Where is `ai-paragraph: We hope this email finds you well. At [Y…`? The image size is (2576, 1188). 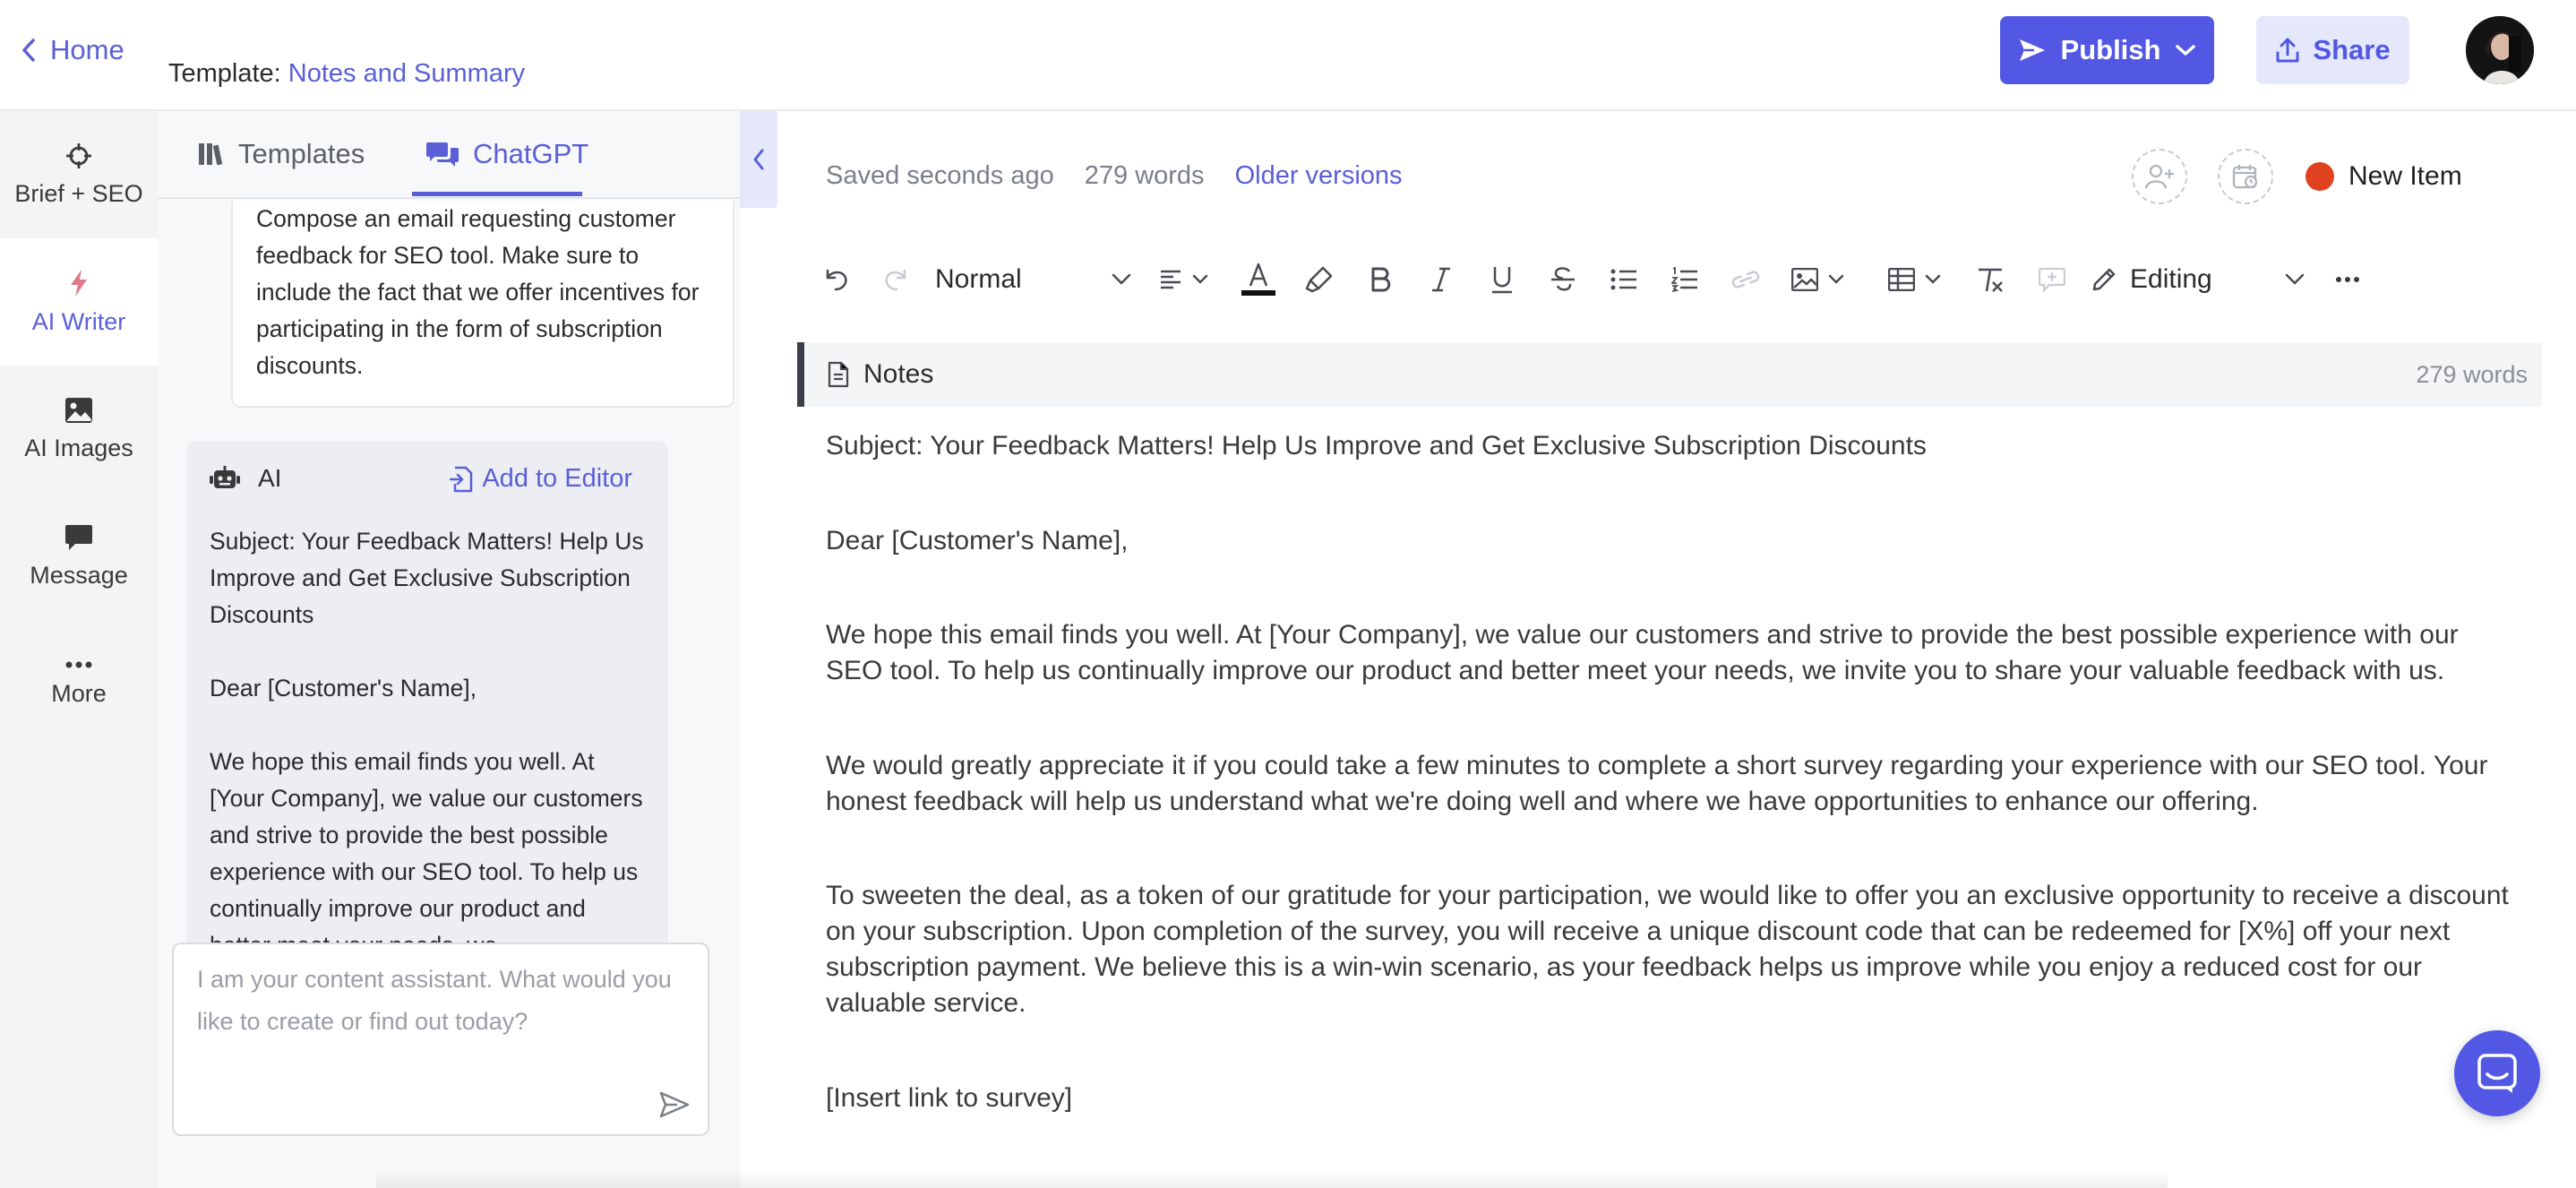 ai-paragraph: We hope this email finds you well. At [Y… is located at coordinates (426, 853).